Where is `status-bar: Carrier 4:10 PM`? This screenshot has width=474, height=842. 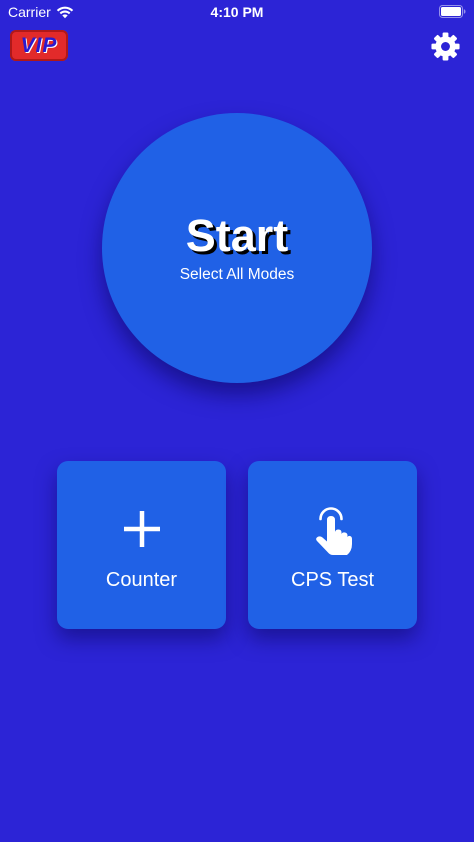
status-bar: Carrier 4:10 PM is located at coordinates (237, 12).